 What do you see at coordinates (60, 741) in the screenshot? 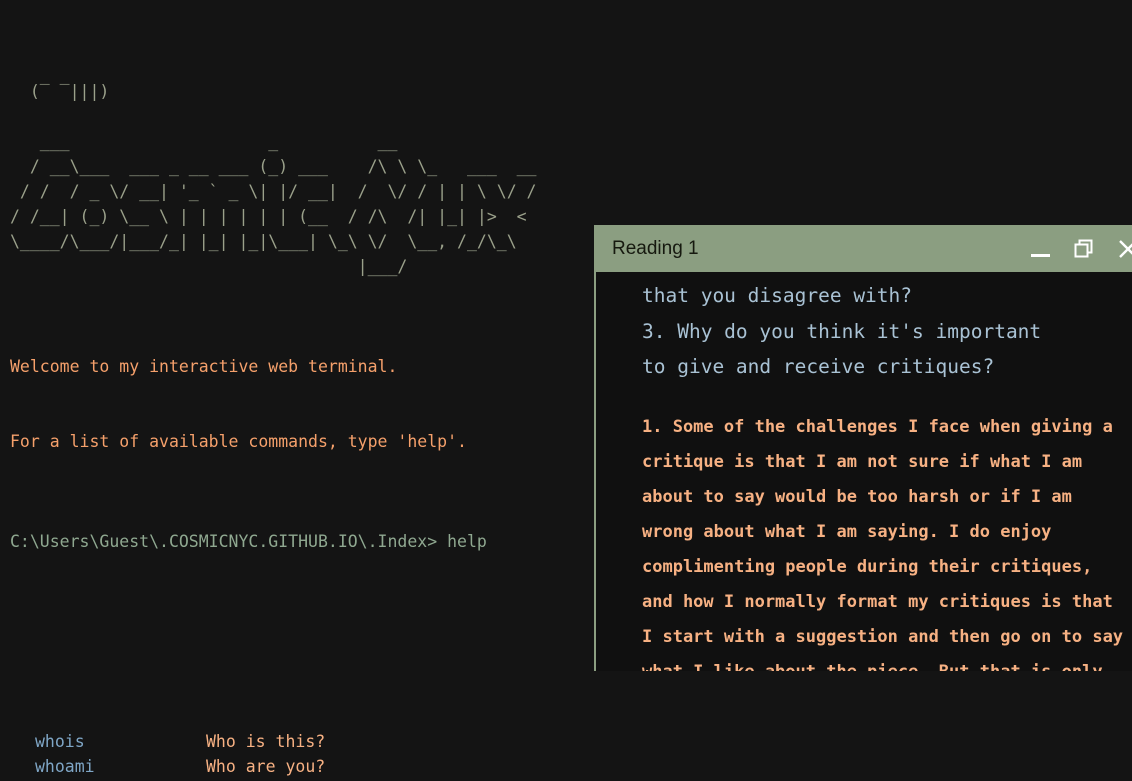
I see `command-name: whois` at bounding box center [60, 741].